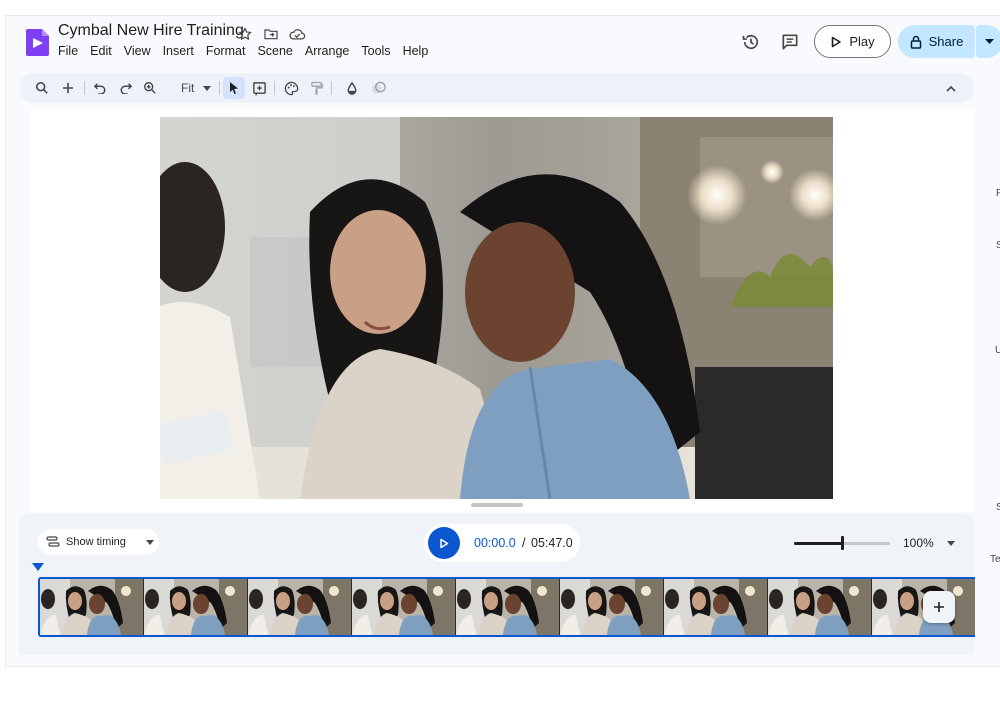  What do you see at coordinates (53, 541) in the screenshot?
I see `timing-icon` at bounding box center [53, 541].